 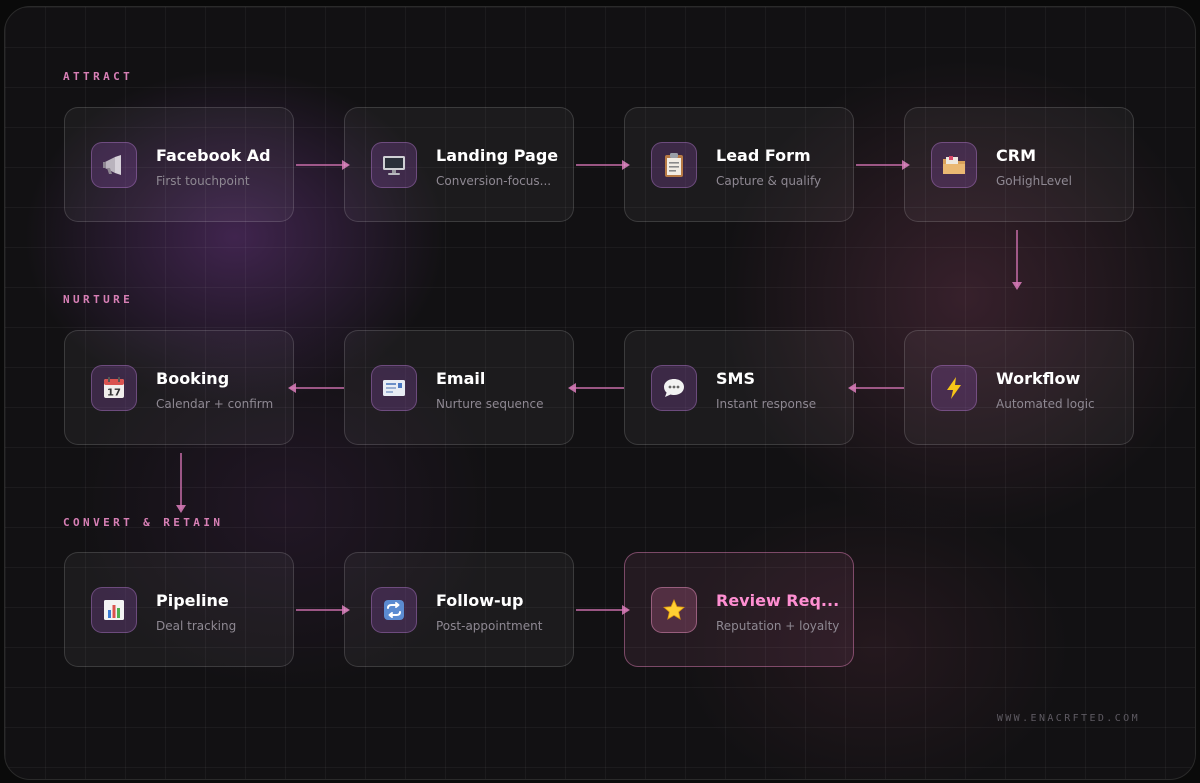 I want to click on card-pipeline: Pipeline Deal tracking, so click(x=179, y=609).